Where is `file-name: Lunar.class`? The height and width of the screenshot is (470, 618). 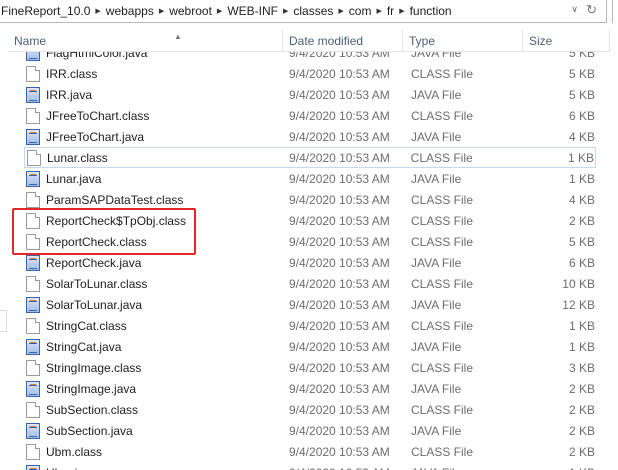 file-name: Lunar.class is located at coordinates (77, 157).